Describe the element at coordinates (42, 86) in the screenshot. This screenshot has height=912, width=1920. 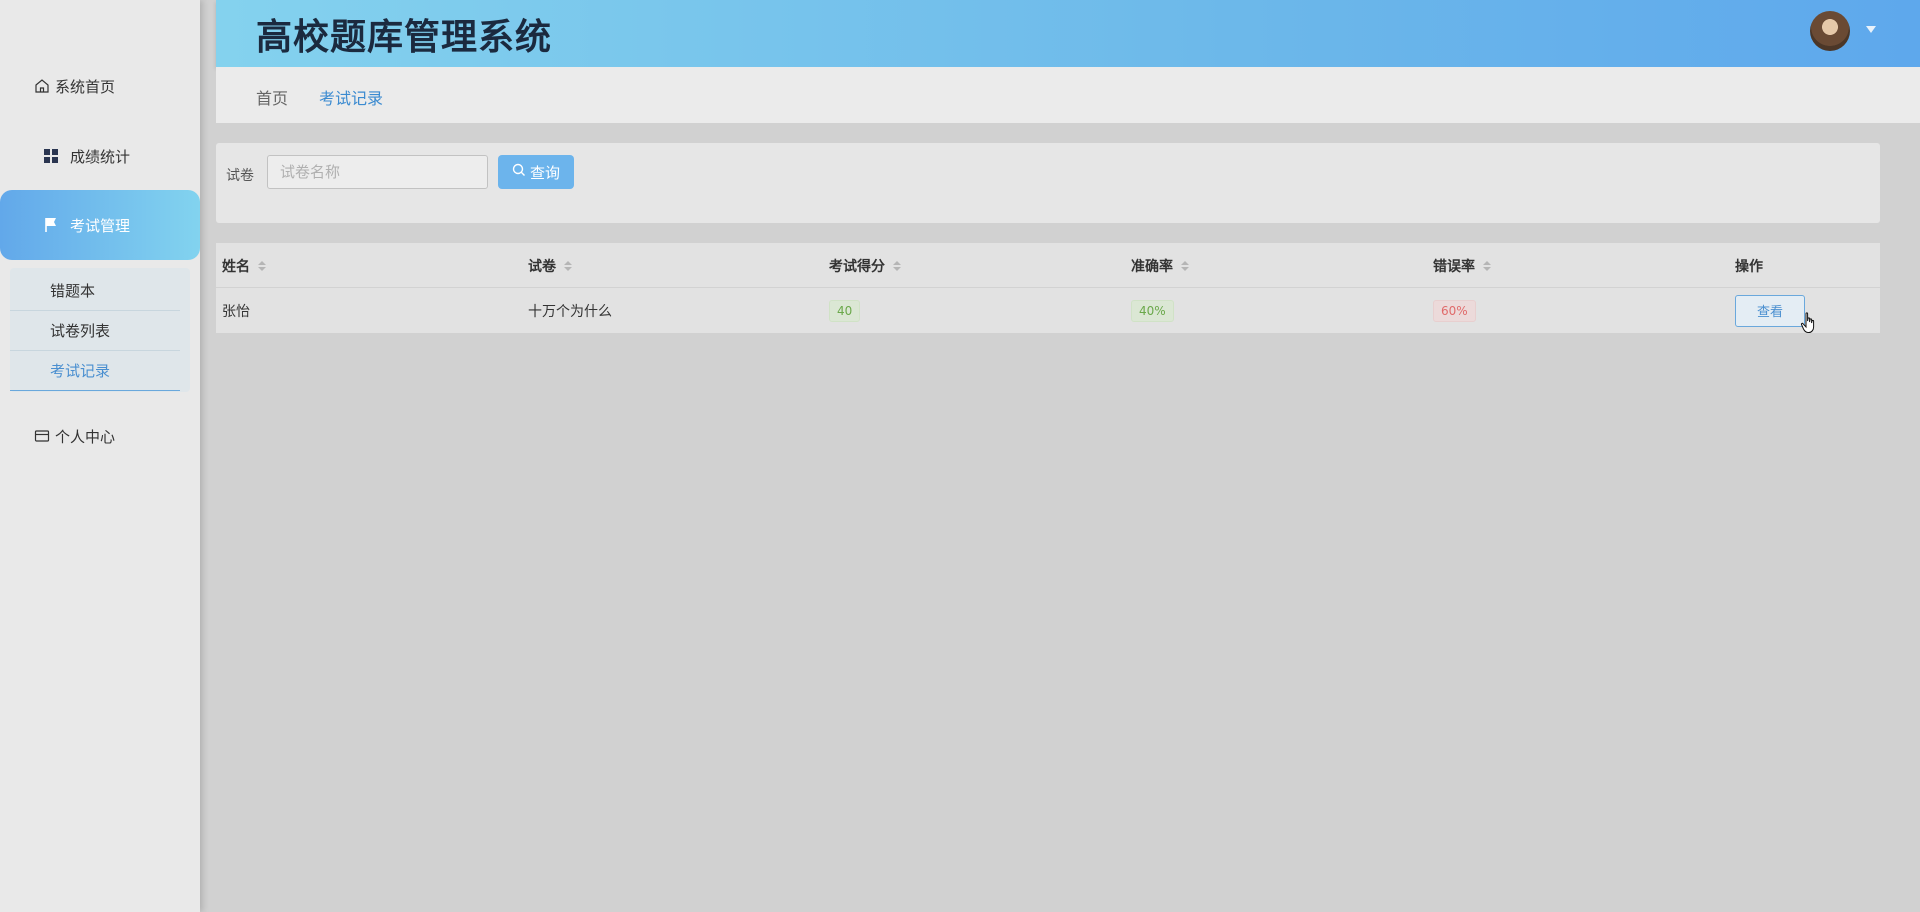
I see `home-icon` at that location.